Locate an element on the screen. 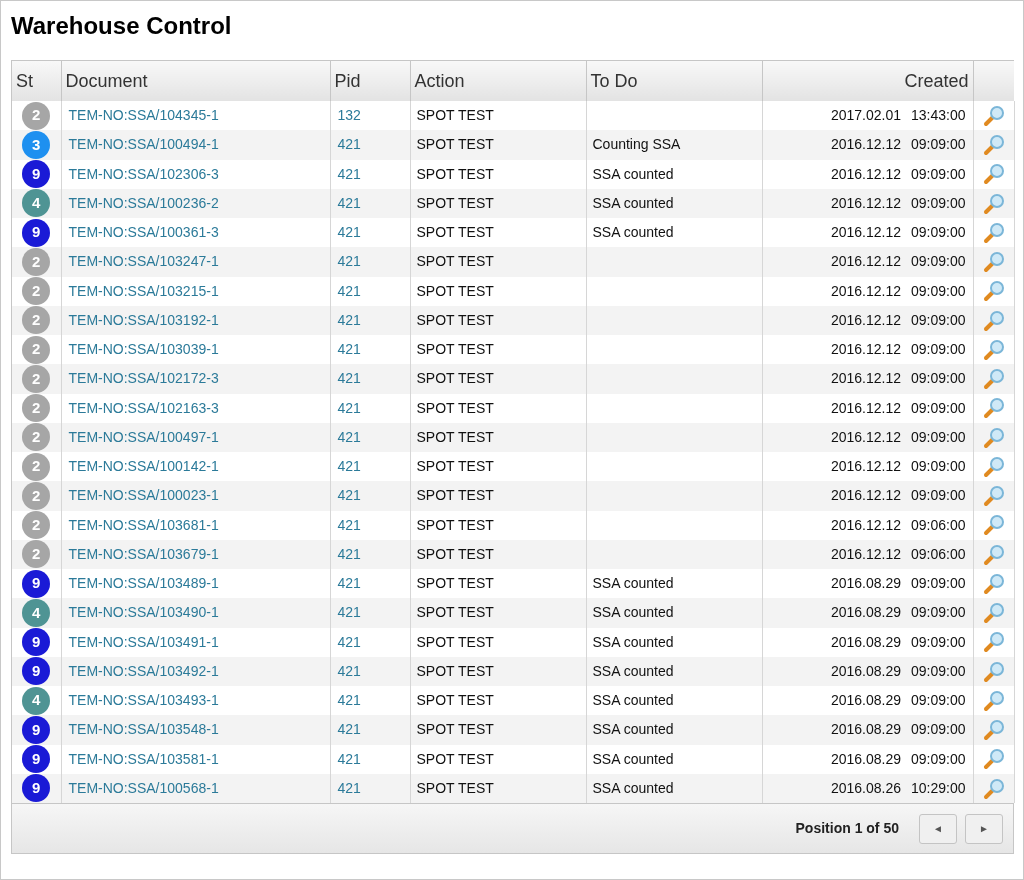 Image resolution: width=1024 pixels, height=880 pixels. document-link: TEM-NO:SSA/100494-1 is located at coordinates (143, 144).